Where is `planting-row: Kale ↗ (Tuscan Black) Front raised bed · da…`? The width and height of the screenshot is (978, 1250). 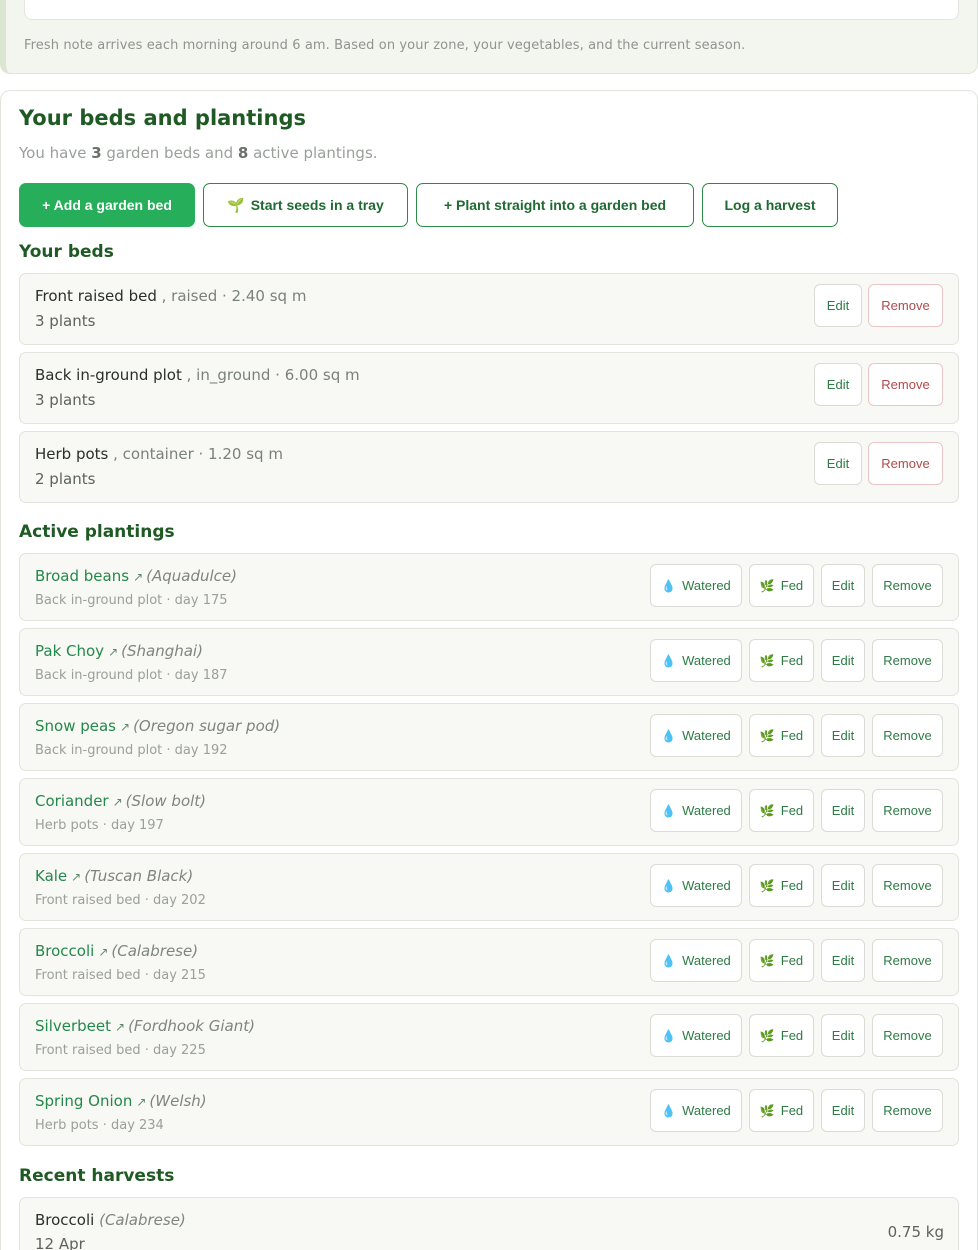
planting-row: Kale ↗ (Tuscan Black) Front raised bed · da… is located at coordinates (489, 887).